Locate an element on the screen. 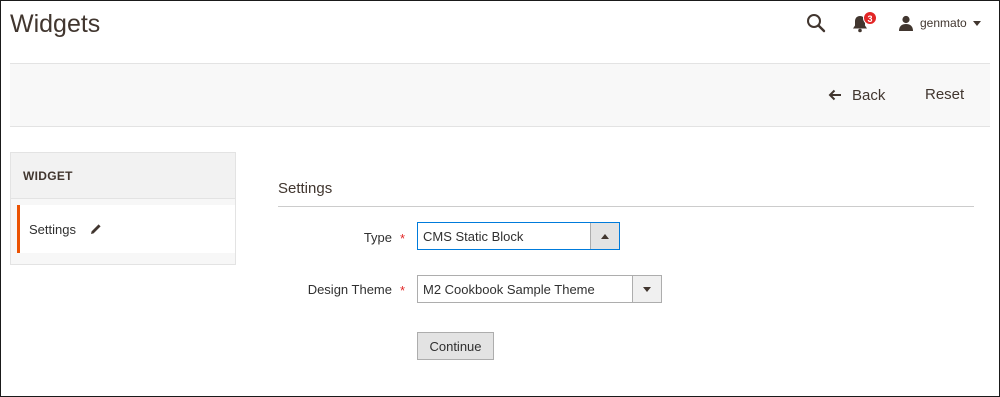 Image resolution: width=1000 pixels, height=397 pixels. reset-button: Reset is located at coordinates (944, 95).